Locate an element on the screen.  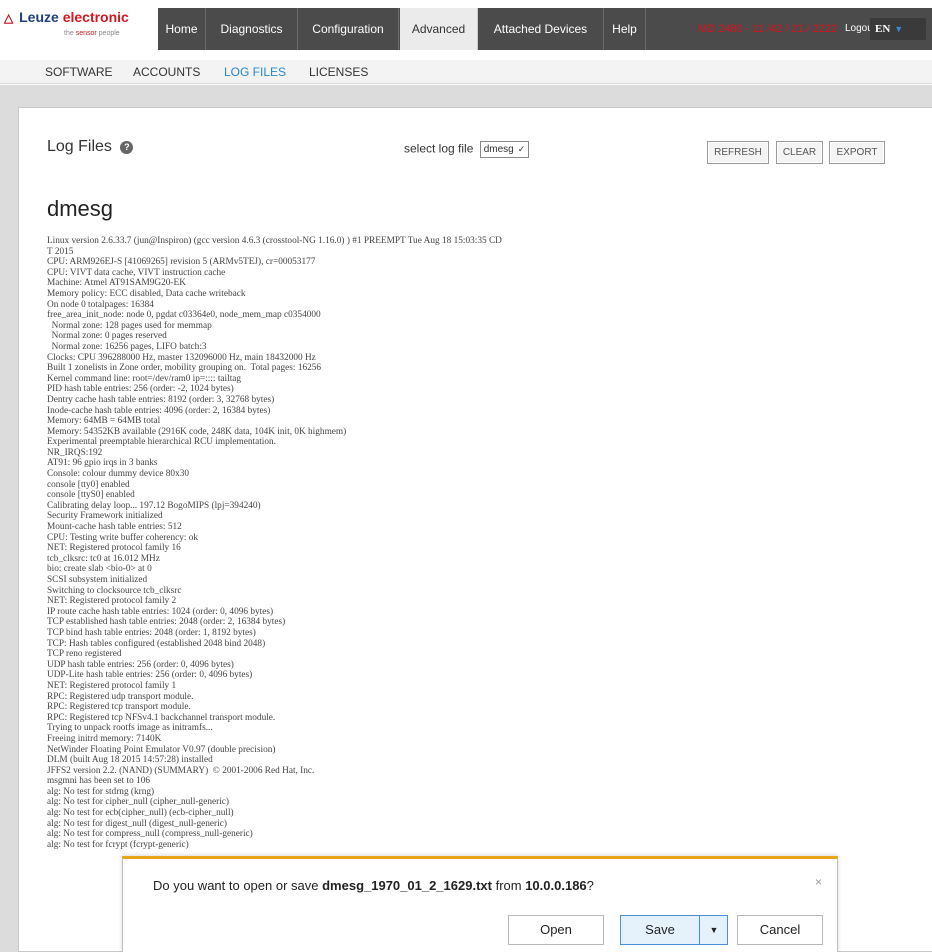
subnav-licenses: LICENSES is located at coordinates (338, 72).